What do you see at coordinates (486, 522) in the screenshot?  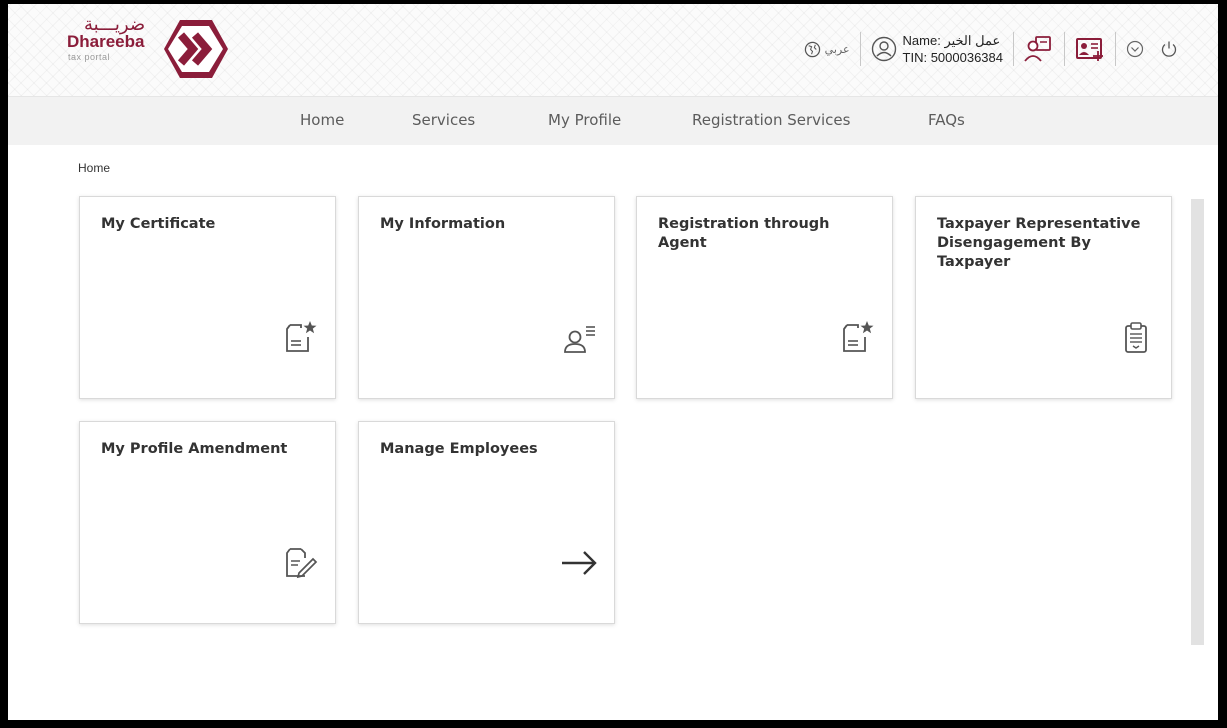 I see `card-manage-employees: Manage Employees` at bounding box center [486, 522].